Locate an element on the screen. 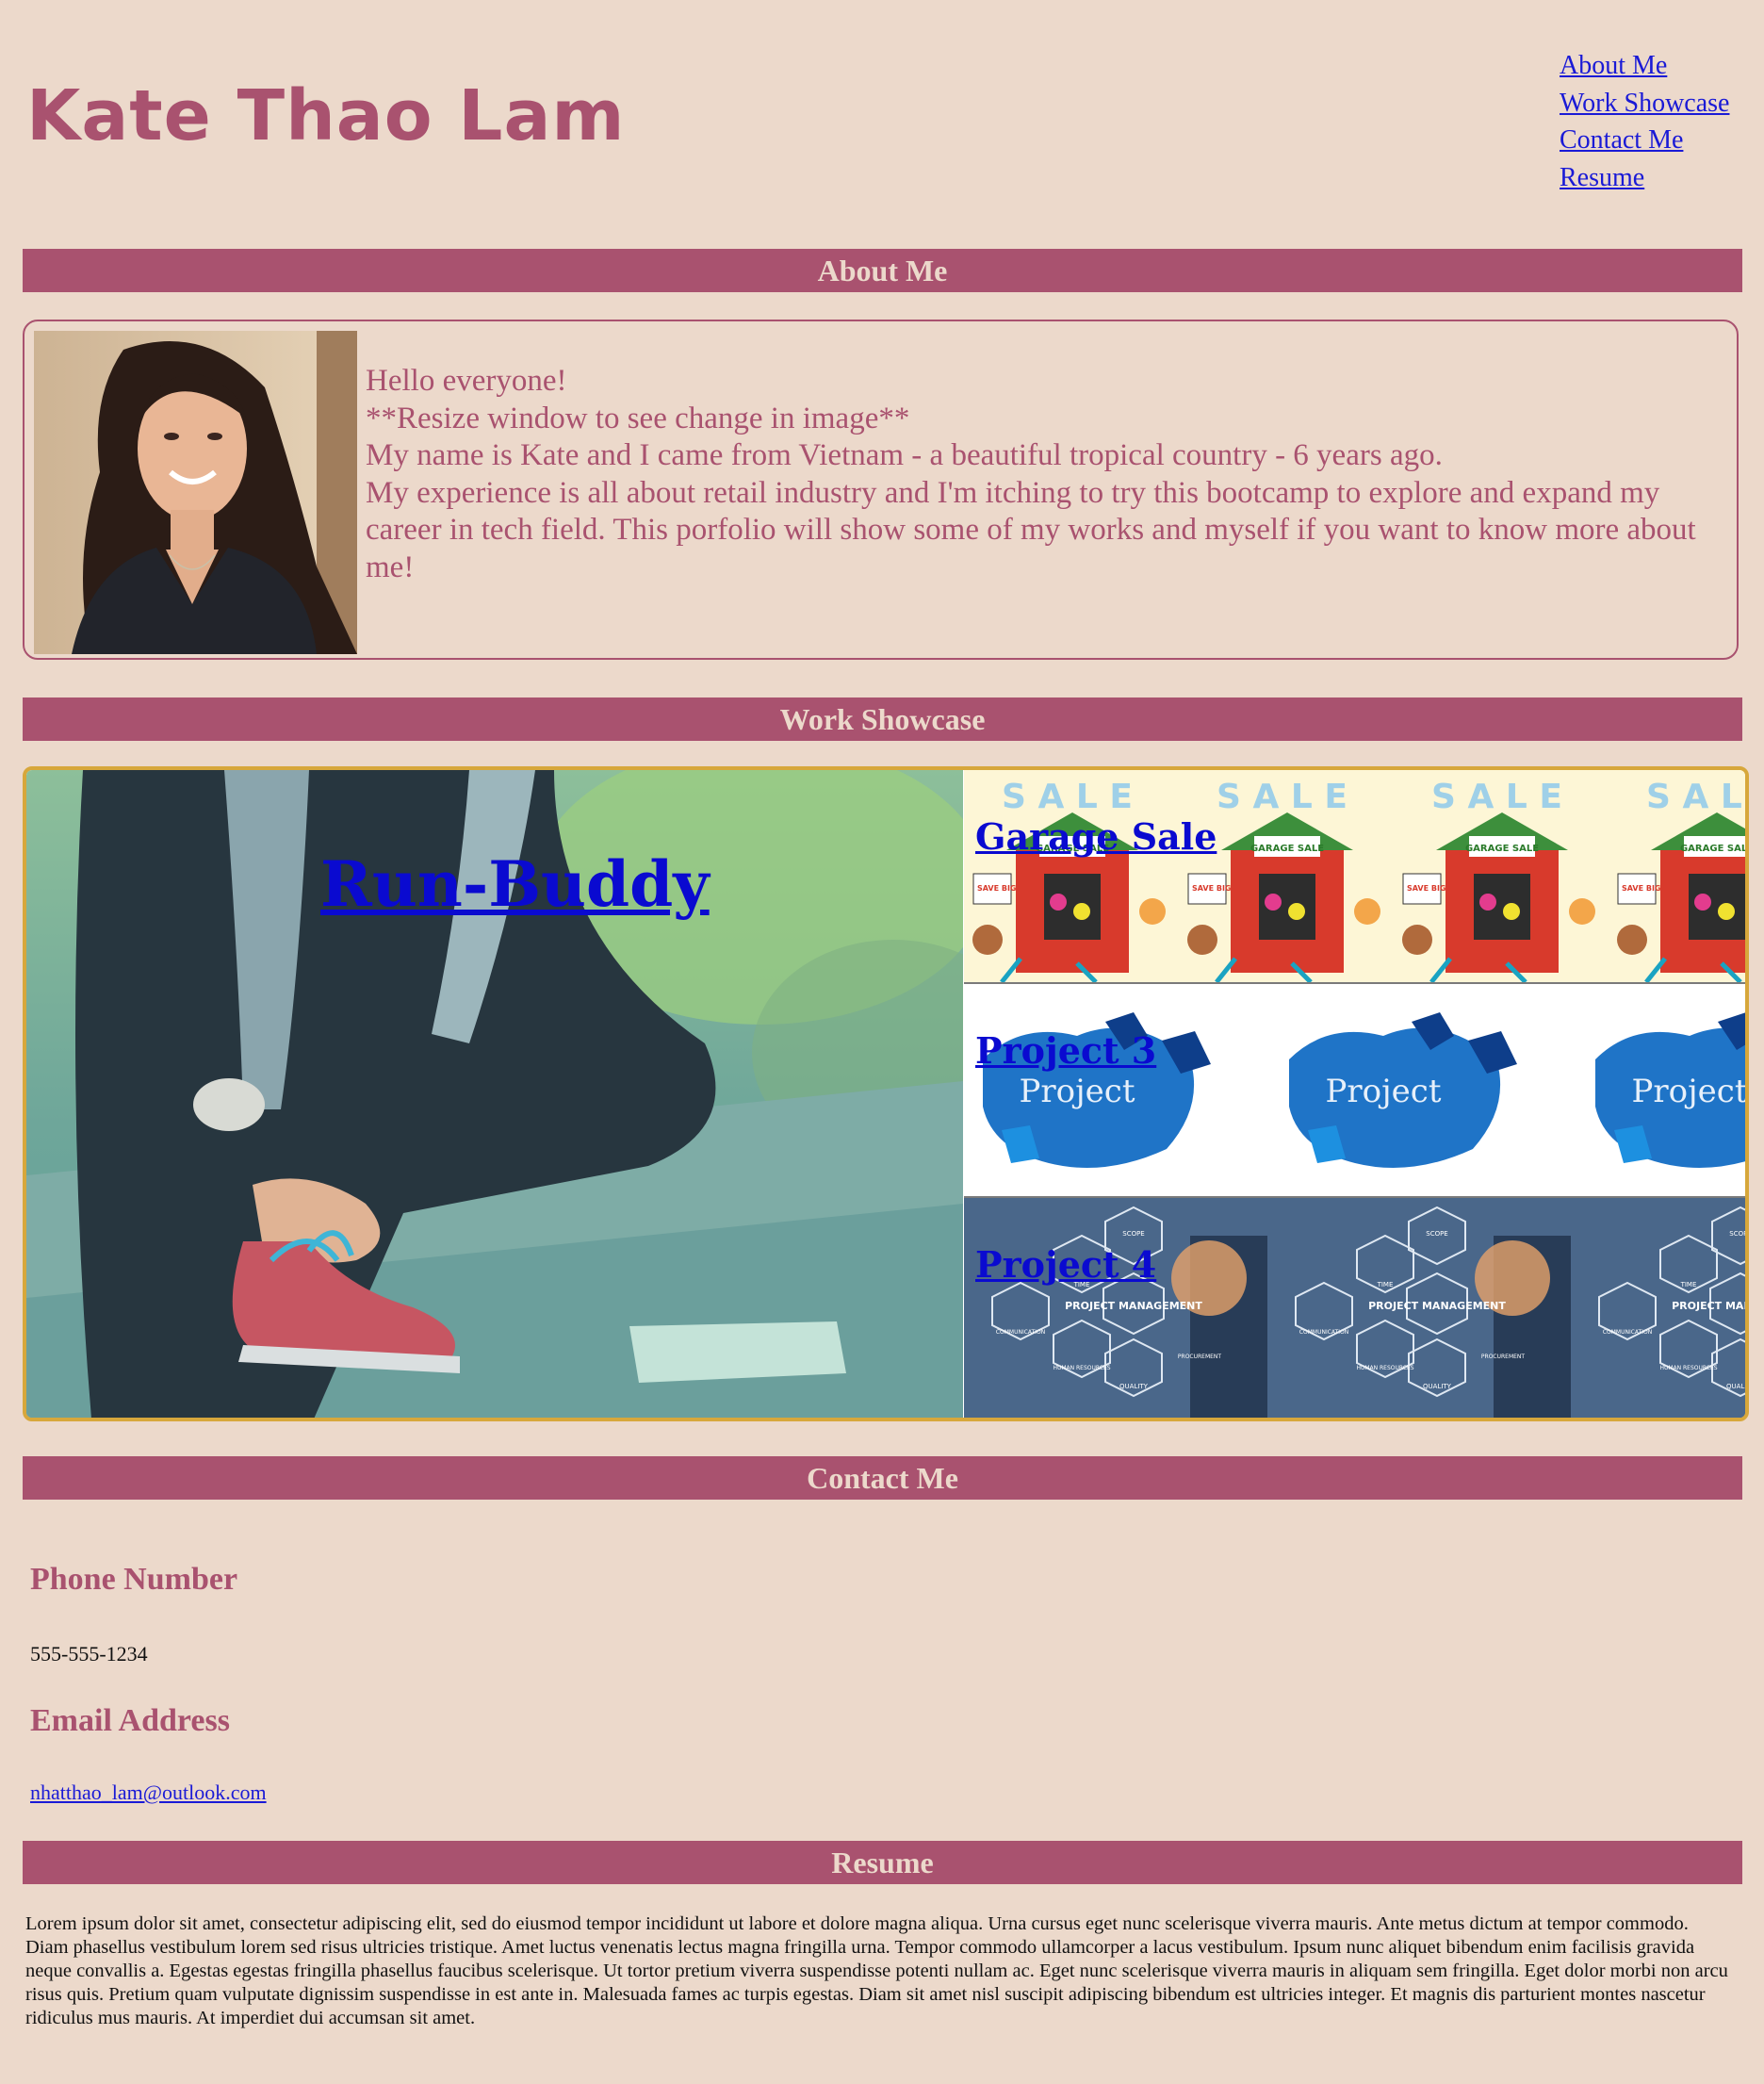 The image size is (1764, 2084). project-3-link: Project 3 is located at coordinates (1065, 1050).